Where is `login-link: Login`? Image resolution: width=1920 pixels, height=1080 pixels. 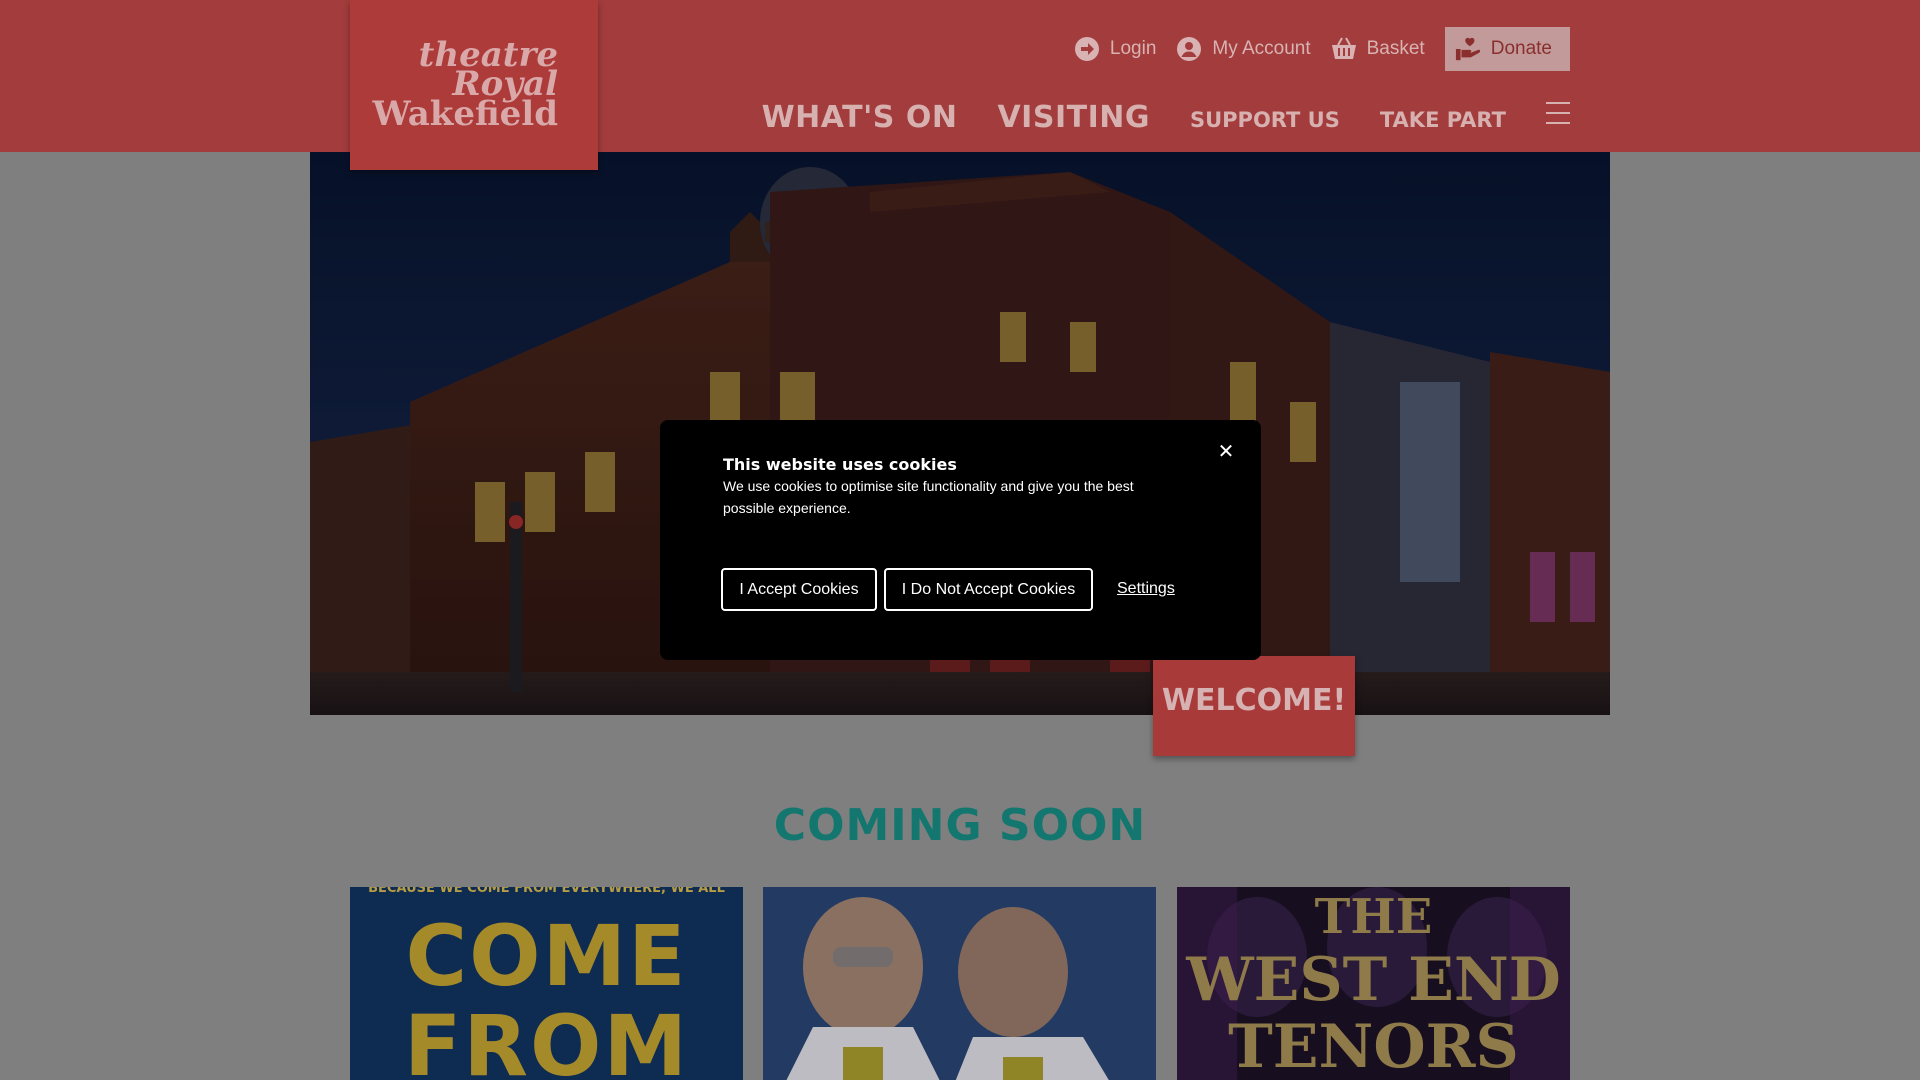 login-link: Login is located at coordinates (1115, 49).